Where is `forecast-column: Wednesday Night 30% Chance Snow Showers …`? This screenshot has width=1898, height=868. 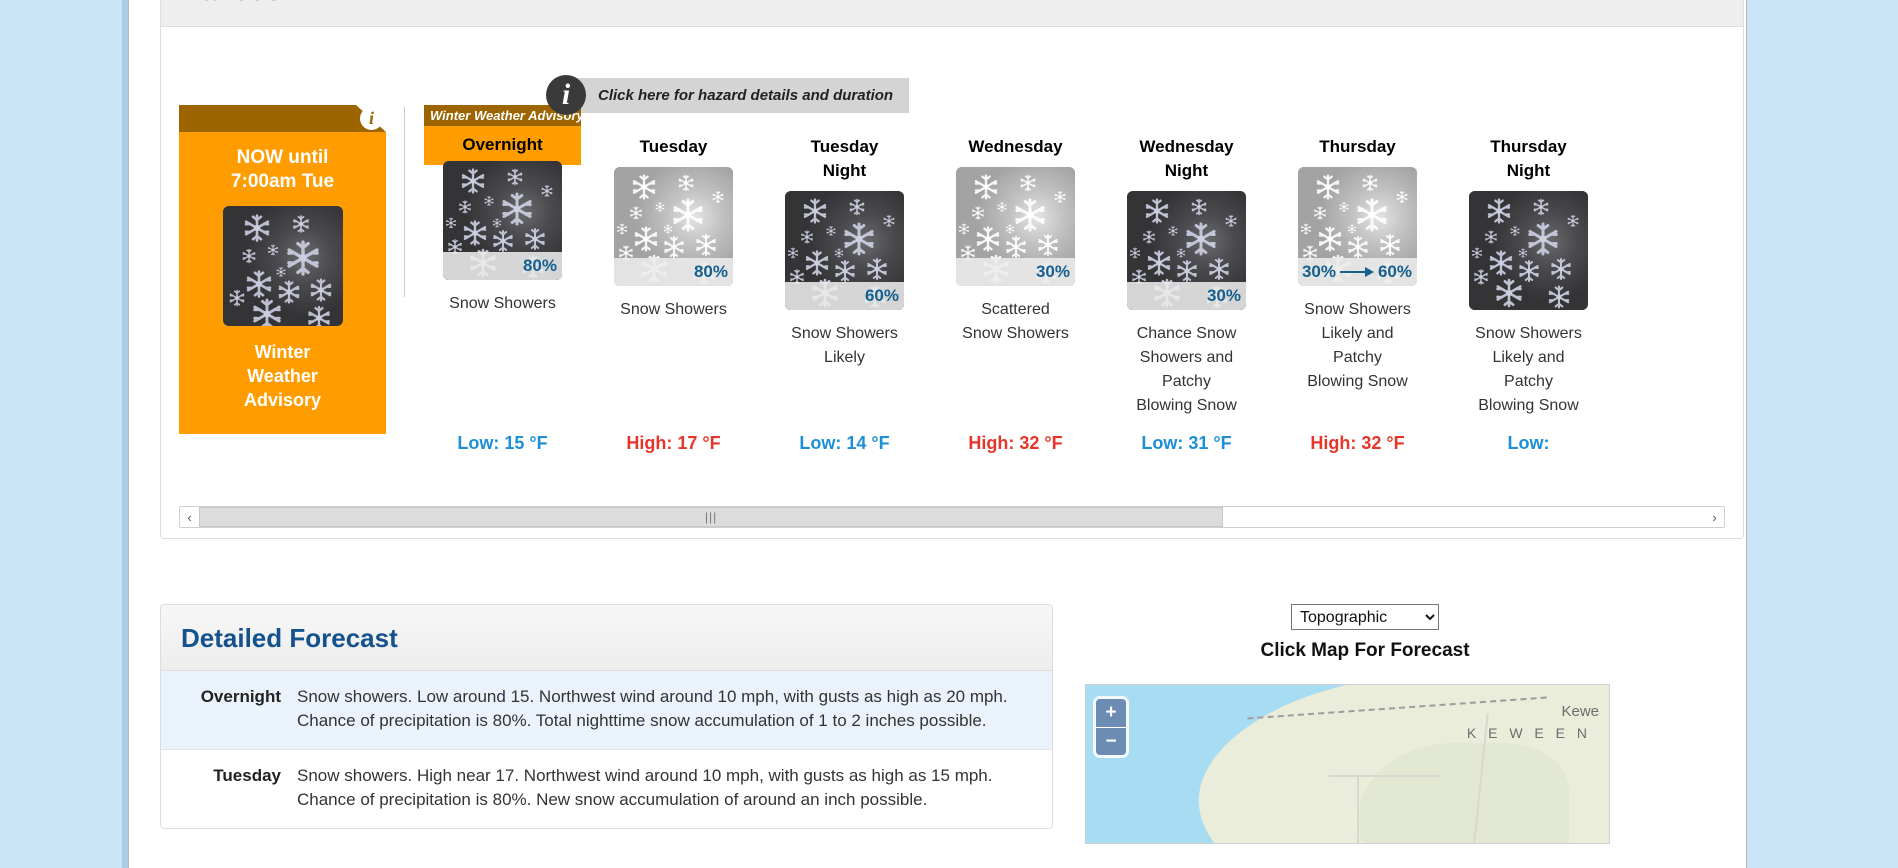
forecast-column: Wednesday Night 30% Chance Snow Showers … is located at coordinates (1186, 279).